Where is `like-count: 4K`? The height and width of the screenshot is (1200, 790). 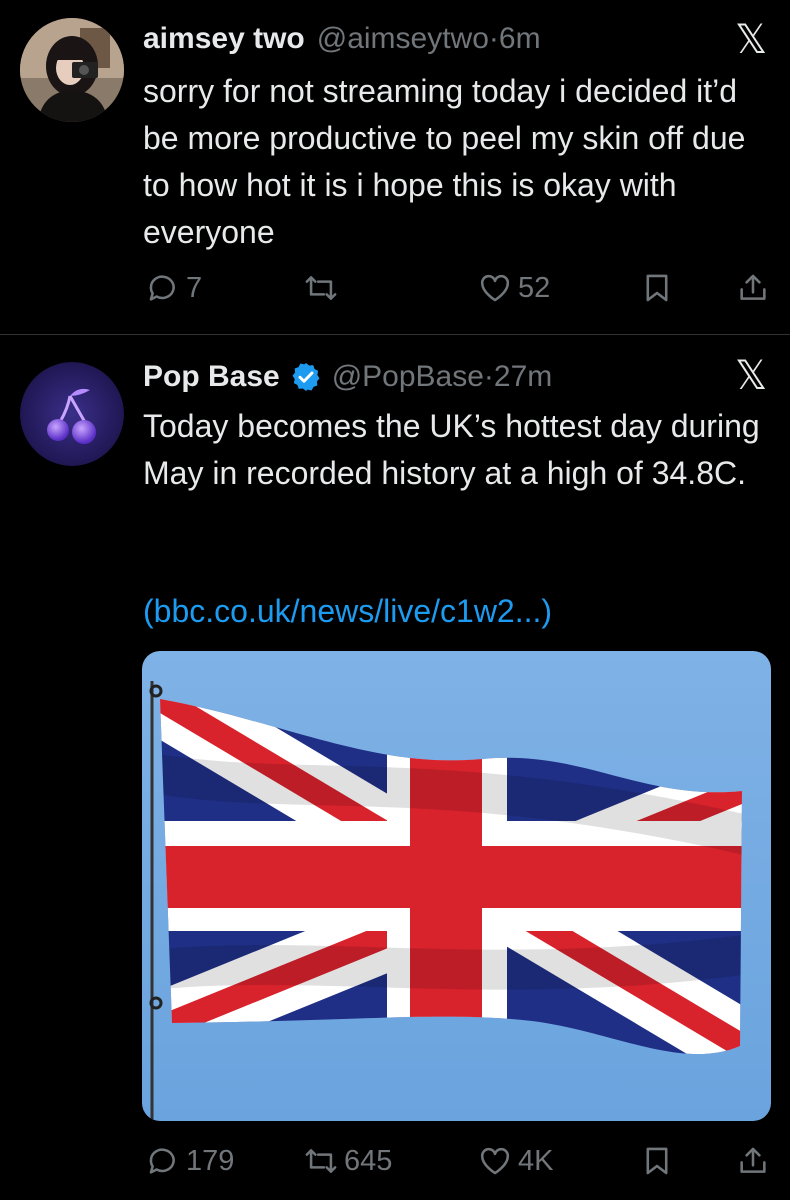
like-count: 4K is located at coordinates (536, 1160).